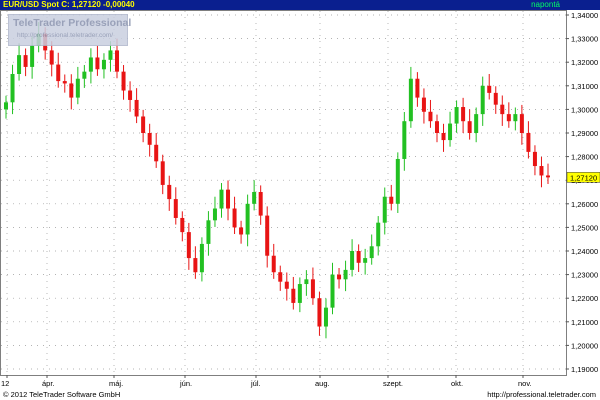  What do you see at coordinates (48, 383) in the screenshot?
I see `x-tick-label: ápr.` at bounding box center [48, 383].